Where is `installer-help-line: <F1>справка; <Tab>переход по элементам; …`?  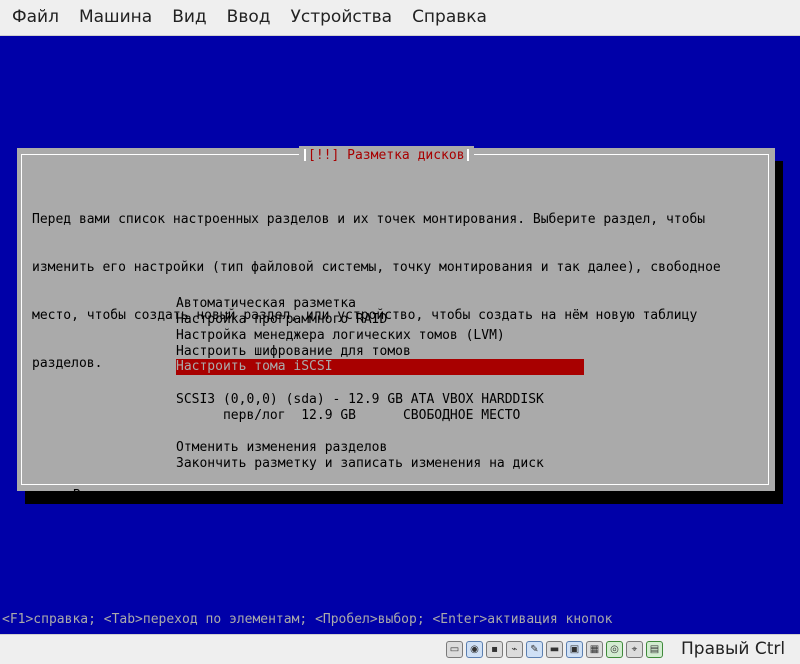
installer-help-line: <F1>справка; <Tab>переход по элементам; … is located at coordinates (400, 620).